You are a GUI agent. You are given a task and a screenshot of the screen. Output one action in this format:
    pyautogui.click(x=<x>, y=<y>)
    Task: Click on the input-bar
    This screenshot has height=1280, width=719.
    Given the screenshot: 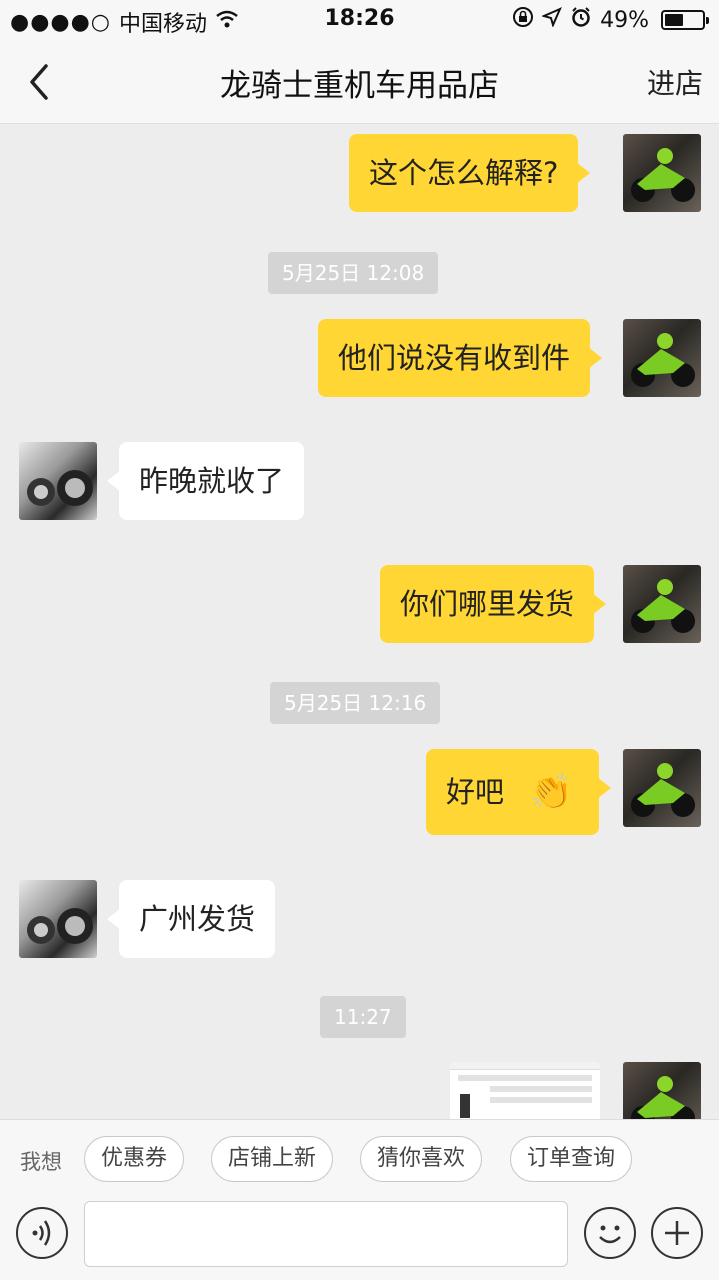 What is the action you would take?
    pyautogui.click(x=359, y=1238)
    